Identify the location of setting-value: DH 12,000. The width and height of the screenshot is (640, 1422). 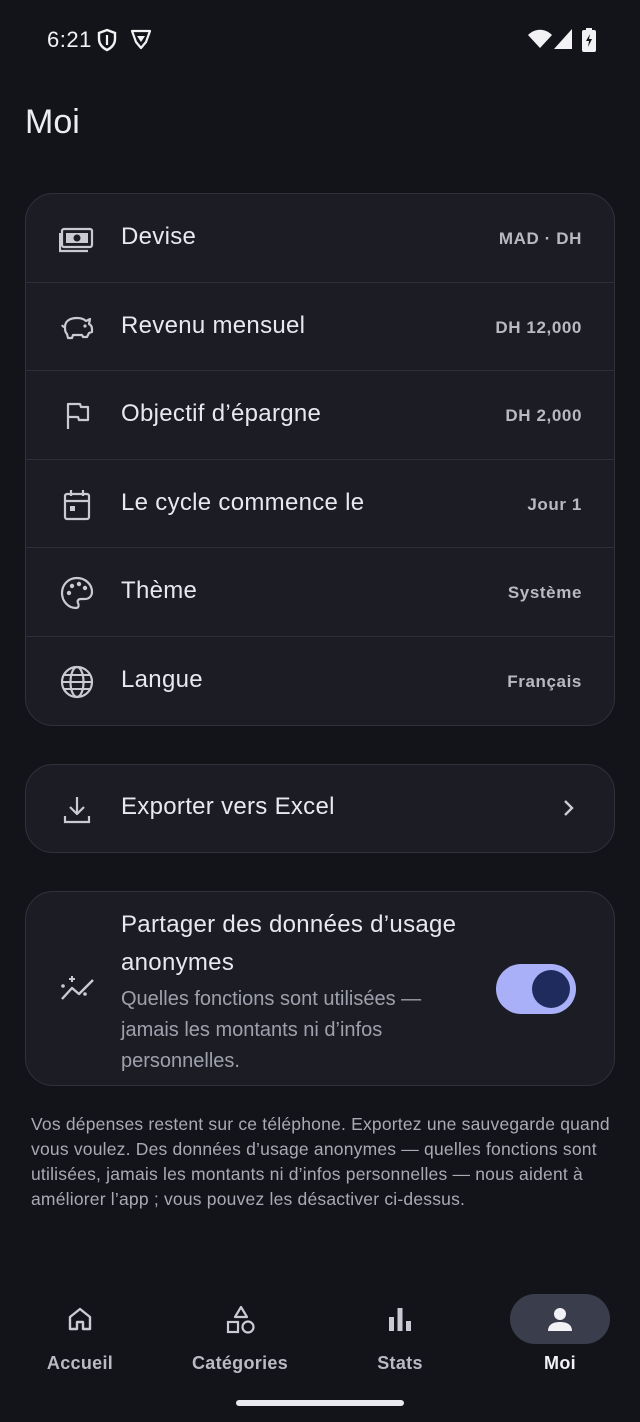
(538, 327).